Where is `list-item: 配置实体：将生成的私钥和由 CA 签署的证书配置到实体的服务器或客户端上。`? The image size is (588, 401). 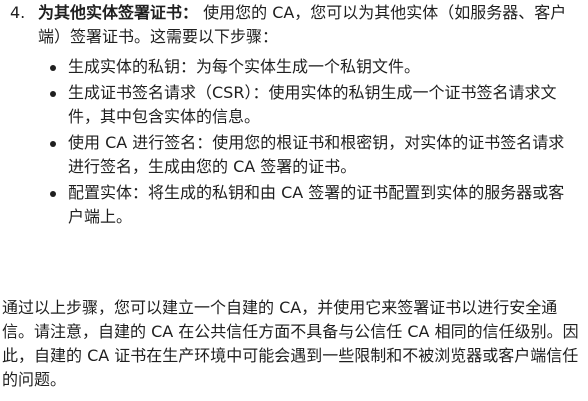
list-item: 配置实体：将生成的私钥和由 CA 签署的证书配置到实体的服务器或客户端上。 is located at coordinates (294, 205).